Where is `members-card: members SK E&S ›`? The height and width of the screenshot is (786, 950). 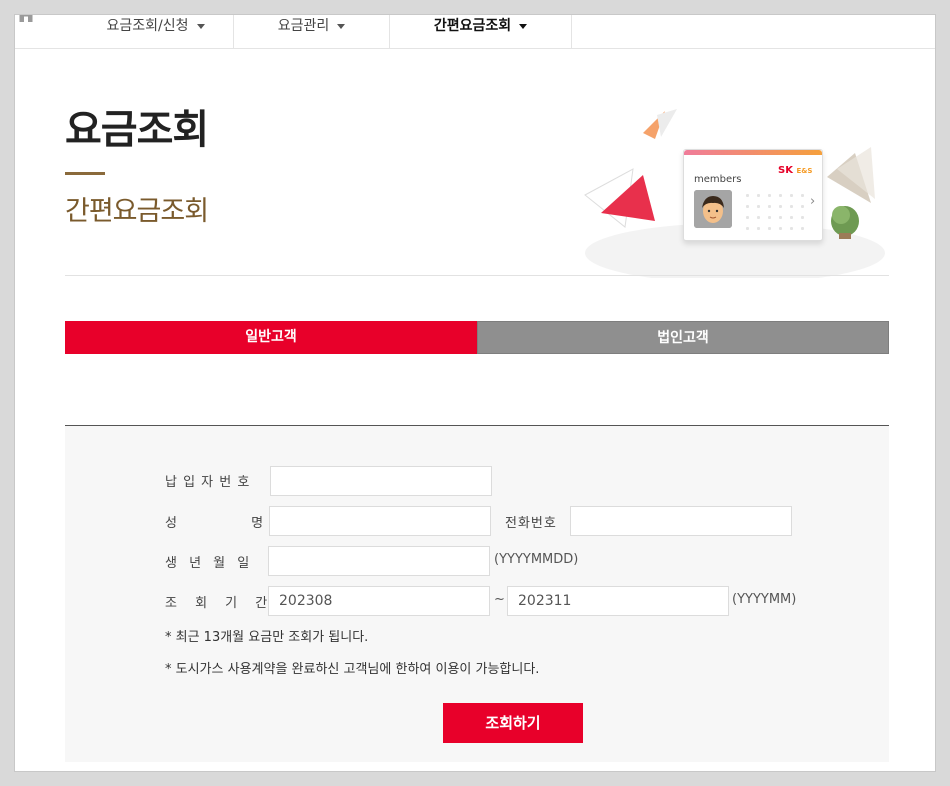 members-card: members SK E&S › is located at coordinates (753, 195).